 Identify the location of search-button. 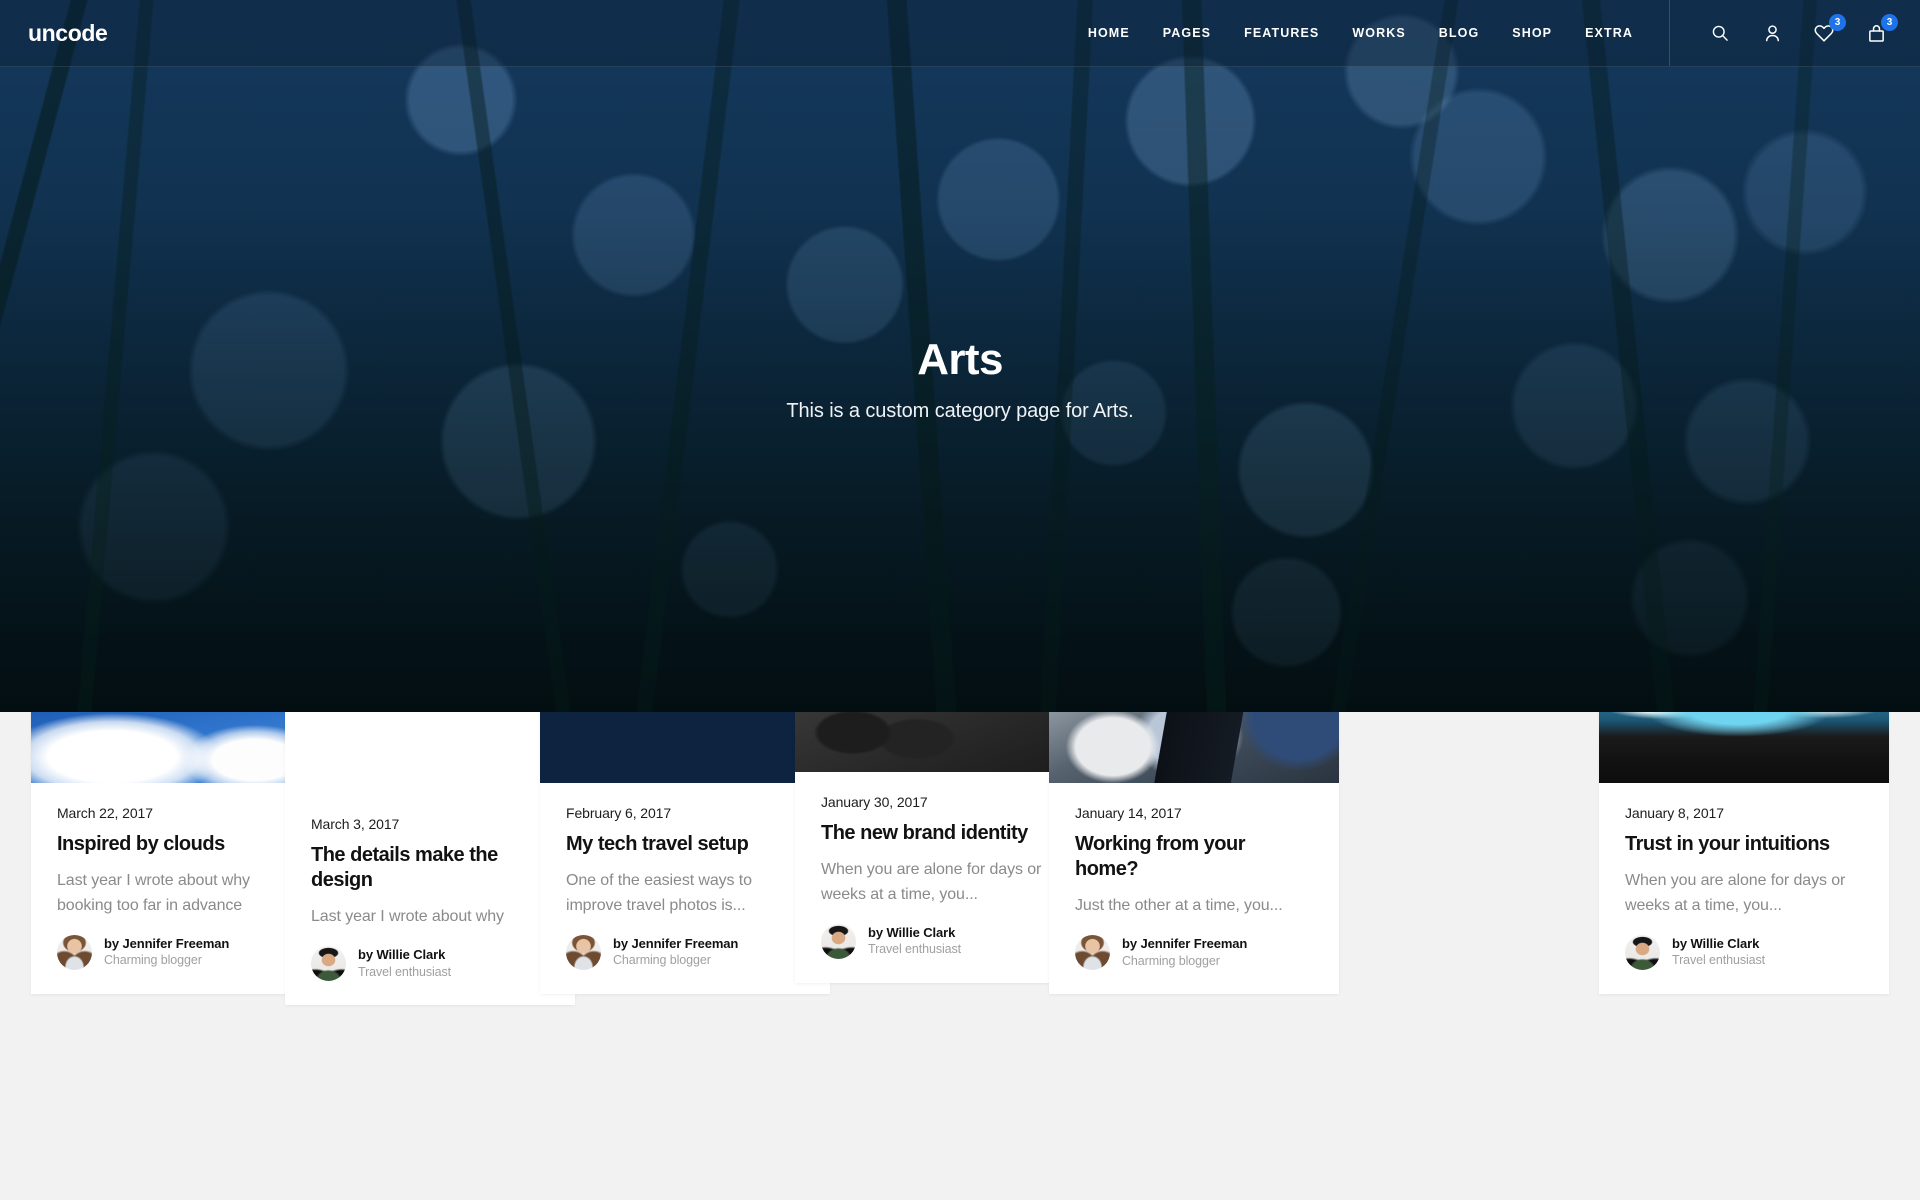
(1720, 33).